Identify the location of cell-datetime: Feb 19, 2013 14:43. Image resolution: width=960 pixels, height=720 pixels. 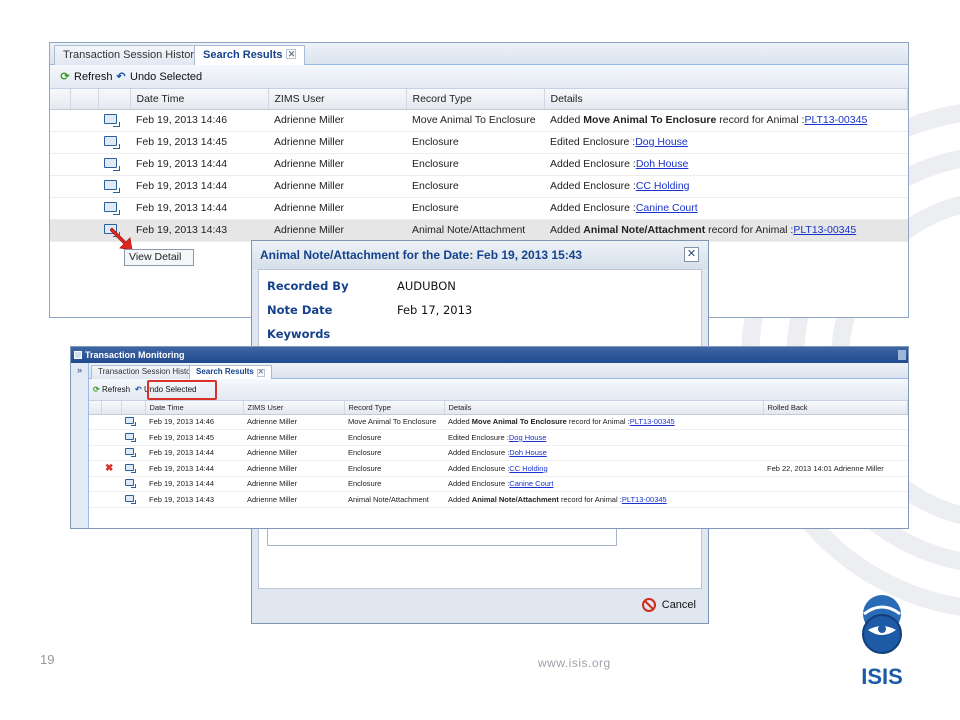
(194, 499).